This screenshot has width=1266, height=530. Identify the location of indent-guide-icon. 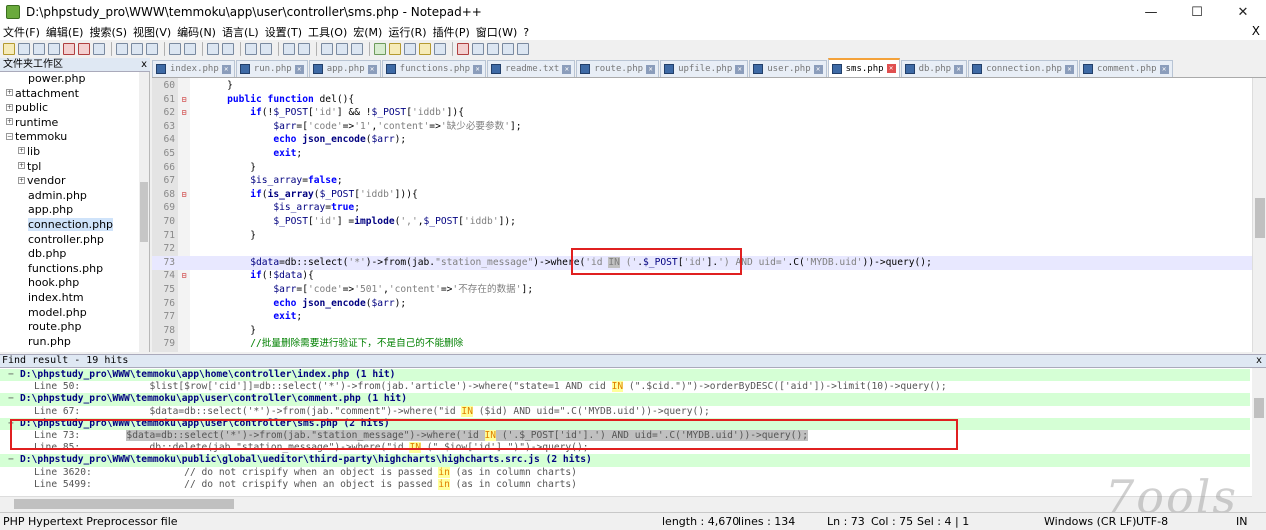
(357, 49).